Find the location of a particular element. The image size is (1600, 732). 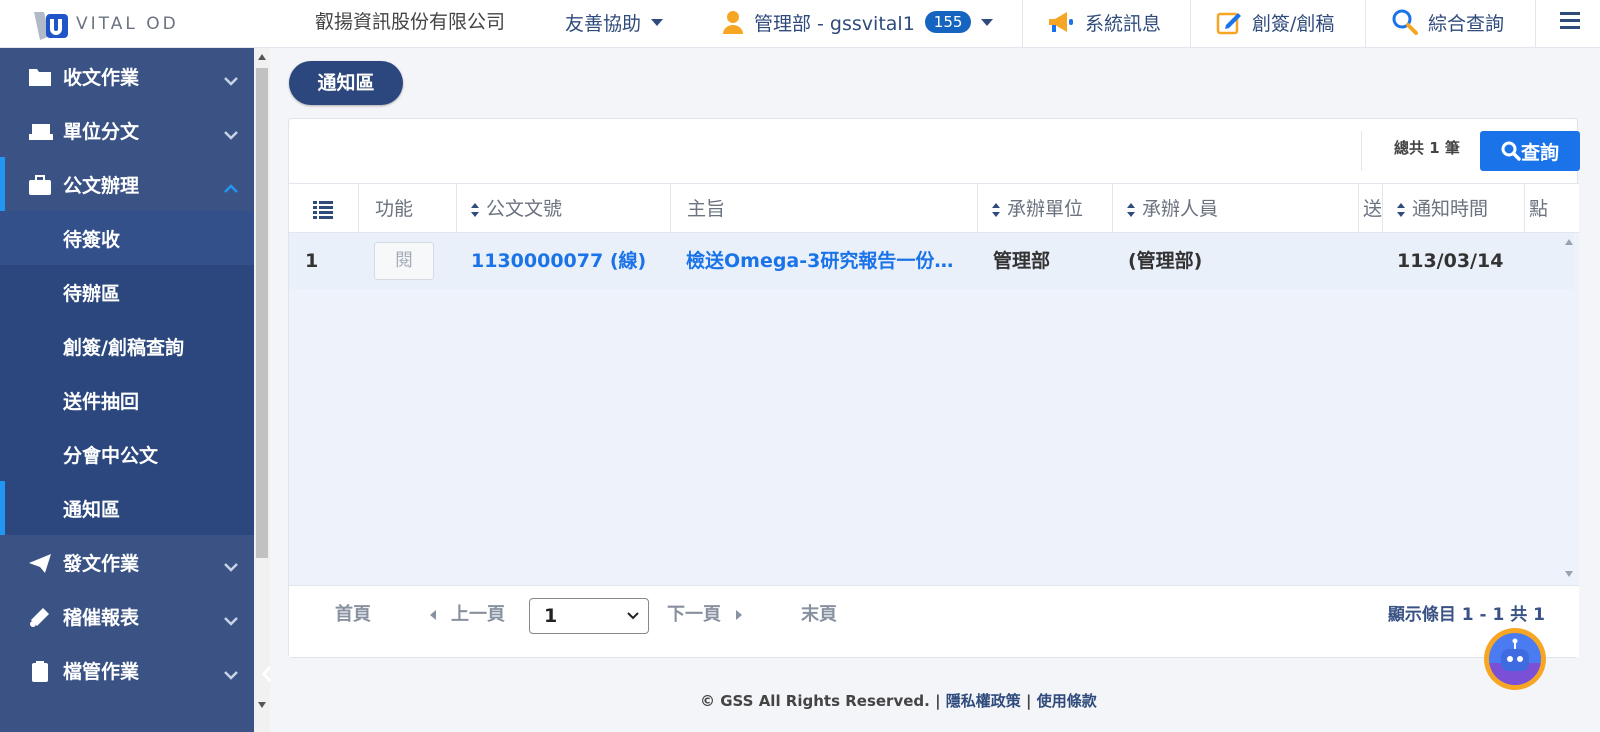

prev-page-label: 上一頁 is located at coordinates (478, 614).